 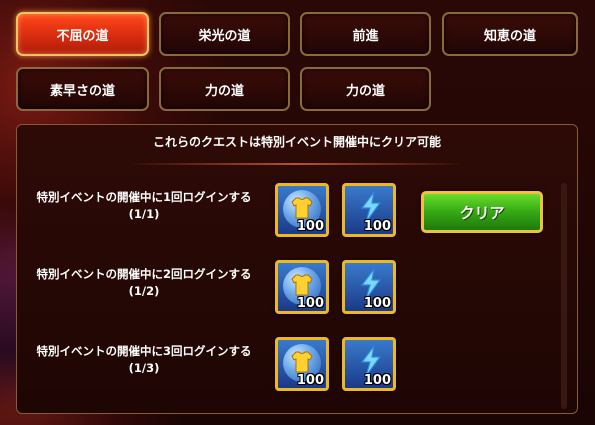 I want to click on quest-description: 特別イベントの開催中に3回ログインする (1/3), so click(x=144, y=360).